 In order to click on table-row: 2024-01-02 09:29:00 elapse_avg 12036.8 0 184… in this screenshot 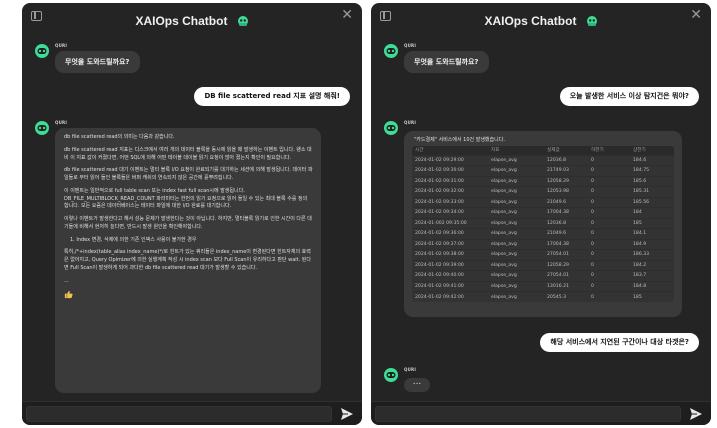, I will do `click(543, 160)`.